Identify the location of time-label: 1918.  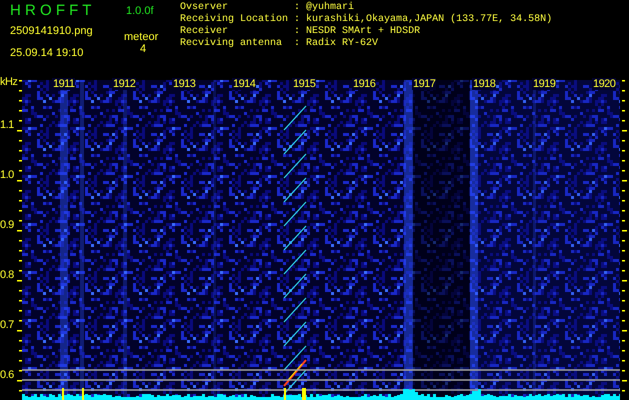
(484, 84).